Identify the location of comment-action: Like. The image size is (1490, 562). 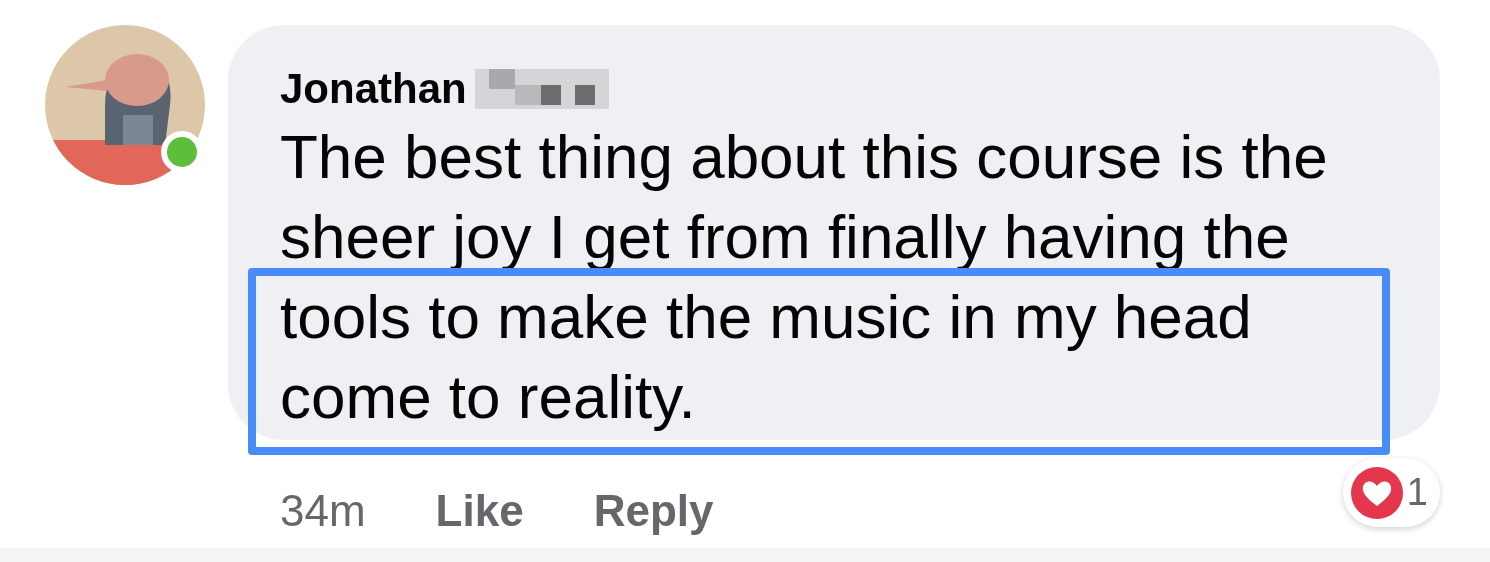
(479, 511).